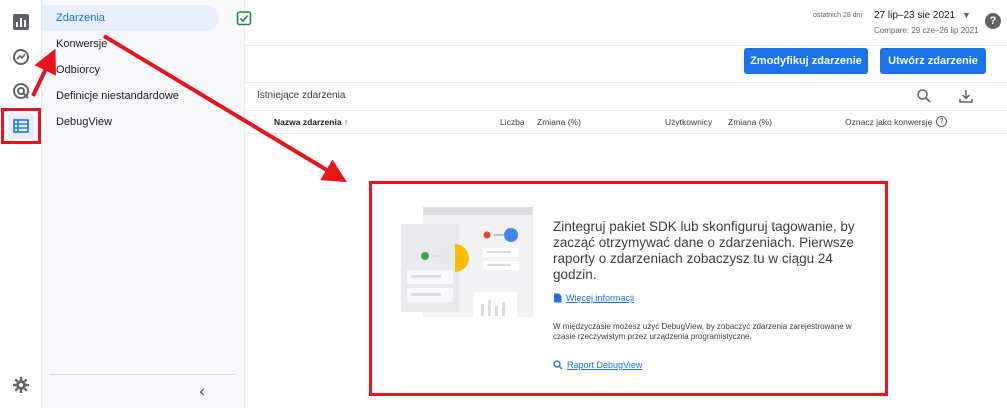 This screenshot has width=1007, height=408. Describe the element at coordinates (130, 44) in the screenshot. I see `nav-item-konwersje: Konwersje` at that location.